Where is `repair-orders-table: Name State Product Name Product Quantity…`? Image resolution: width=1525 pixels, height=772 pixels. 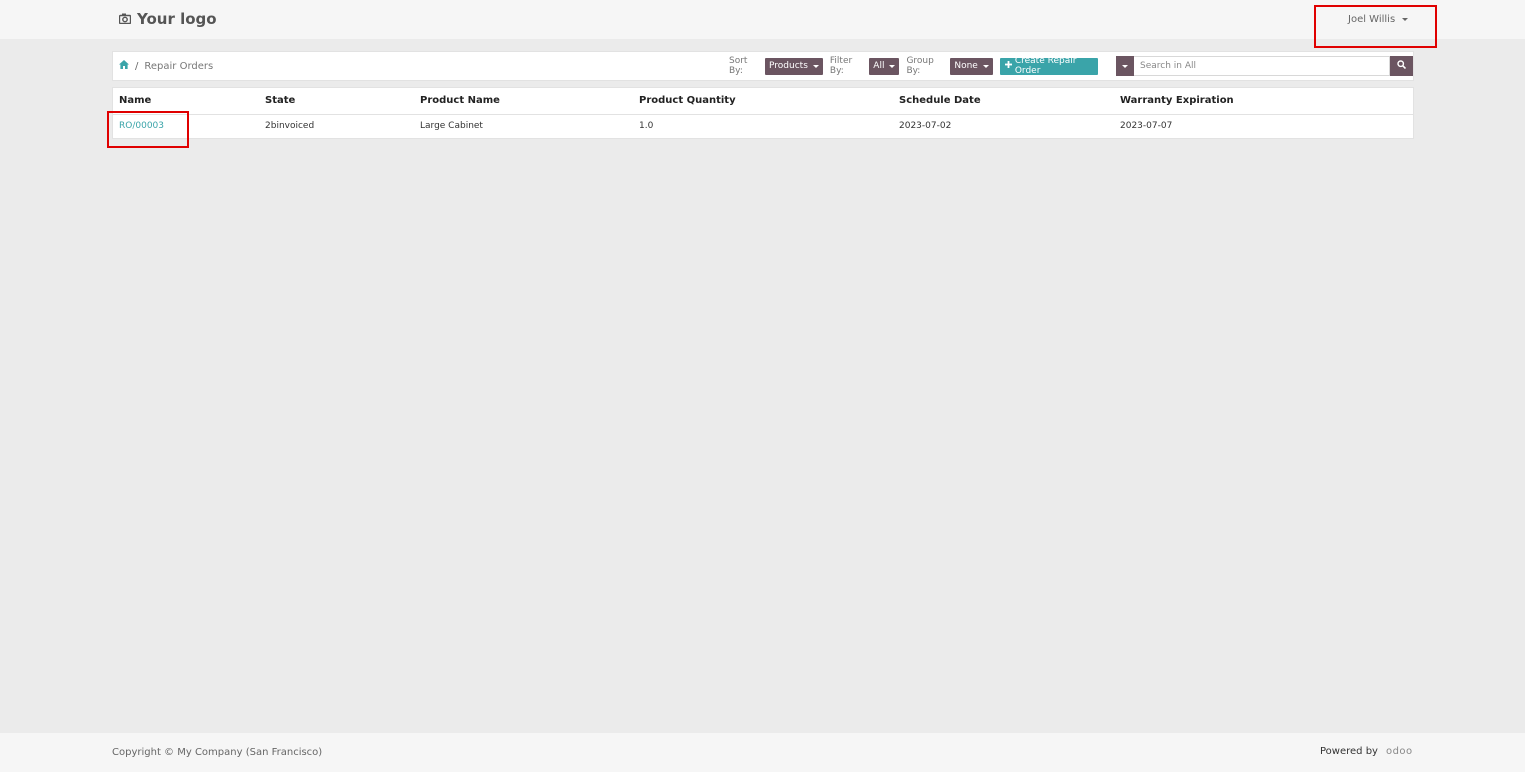
repair-orders-table: Name State Product Name Product Quantity… is located at coordinates (763, 113).